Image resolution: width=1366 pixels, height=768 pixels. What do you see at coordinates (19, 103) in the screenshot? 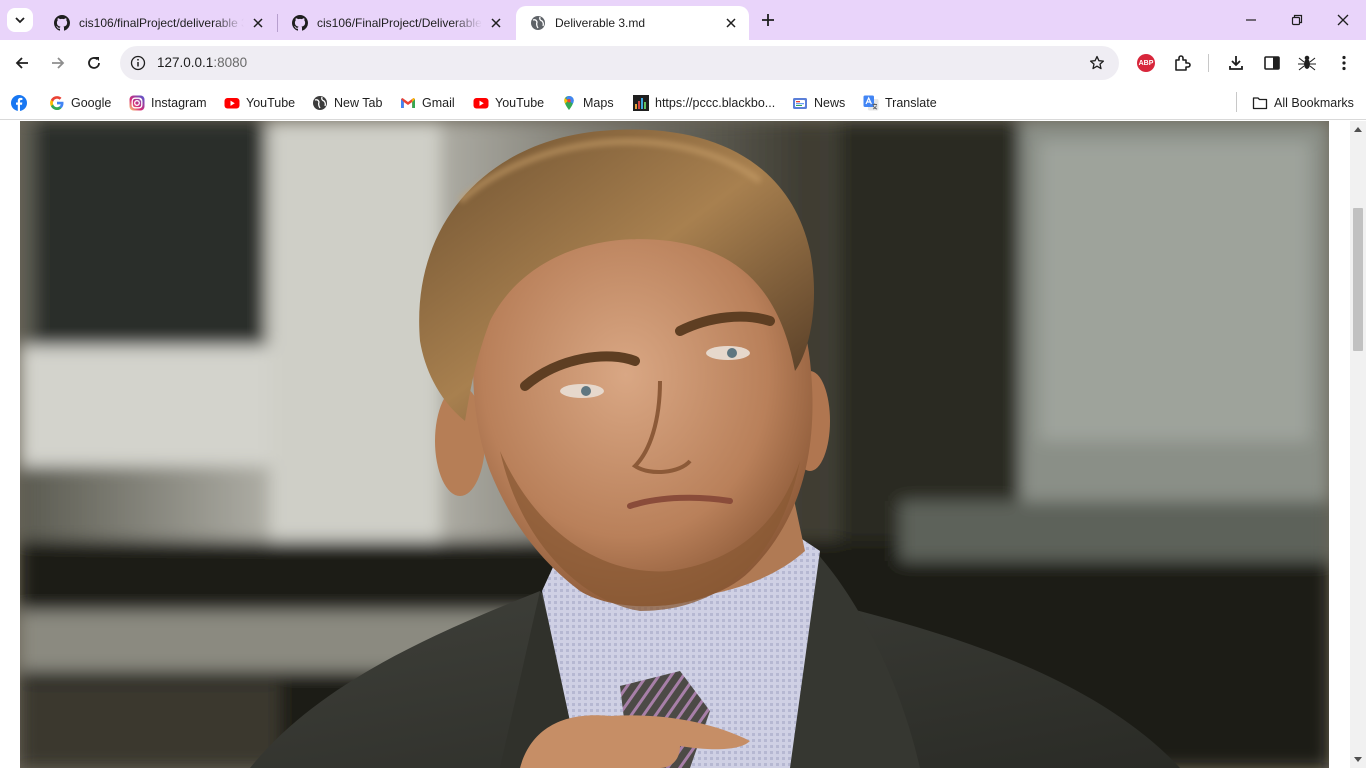
I see `facebook-icon` at bounding box center [19, 103].